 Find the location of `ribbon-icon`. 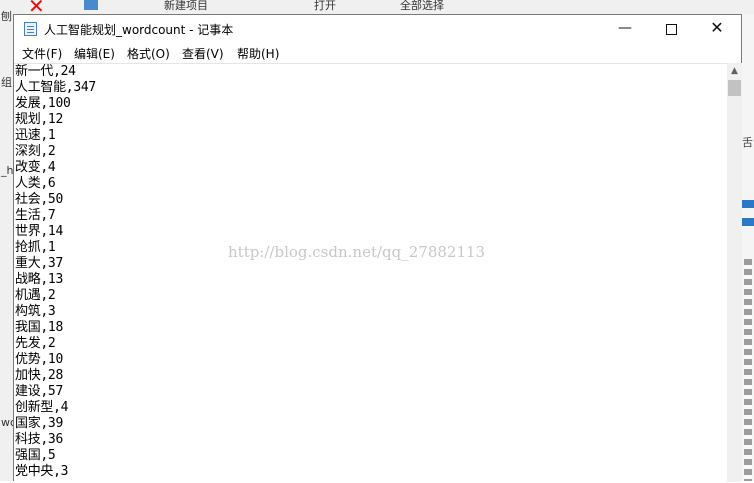

ribbon-icon is located at coordinates (91, 5).